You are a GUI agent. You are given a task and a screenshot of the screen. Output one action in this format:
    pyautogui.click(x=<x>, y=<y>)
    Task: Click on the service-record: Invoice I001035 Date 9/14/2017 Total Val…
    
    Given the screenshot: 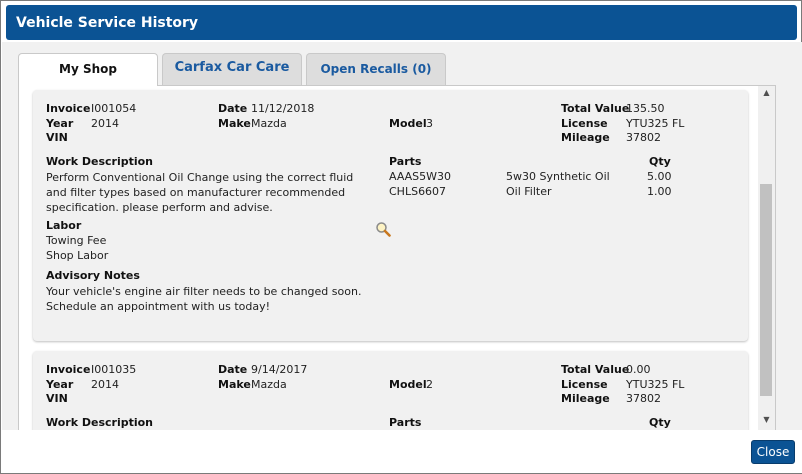 What is the action you would take?
    pyautogui.click(x=390, y=390)
    